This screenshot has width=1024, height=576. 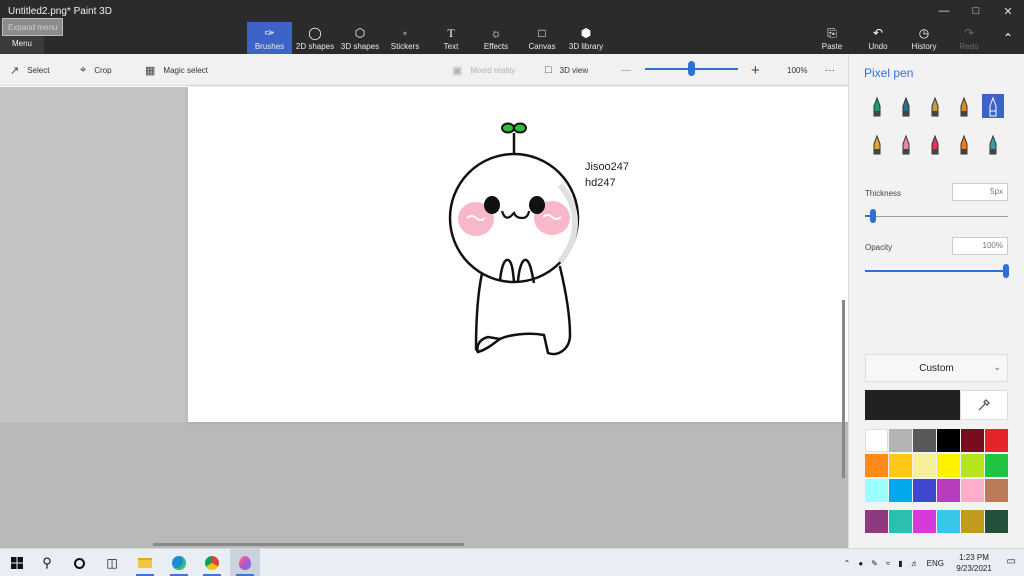 I want to click on paste-button: ⎘ Paste, so click(x=832, y=38).